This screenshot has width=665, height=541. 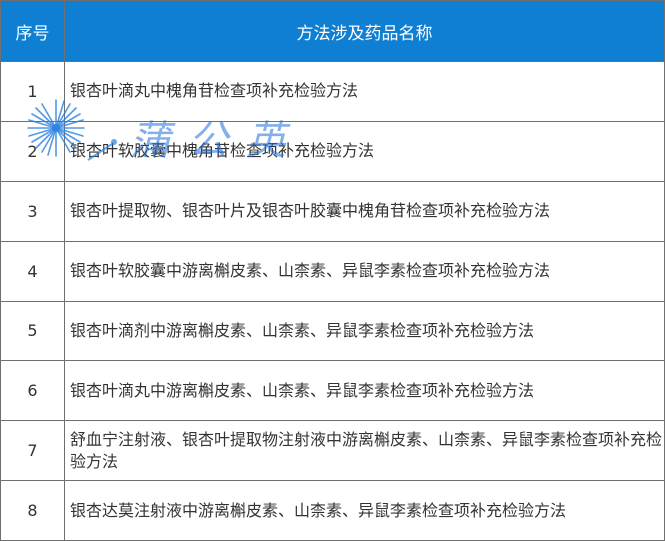 What do you see at coordinates (32, 31) in the screenshot?
I see `header-serial: 序号` at bounding box center [32, 31].